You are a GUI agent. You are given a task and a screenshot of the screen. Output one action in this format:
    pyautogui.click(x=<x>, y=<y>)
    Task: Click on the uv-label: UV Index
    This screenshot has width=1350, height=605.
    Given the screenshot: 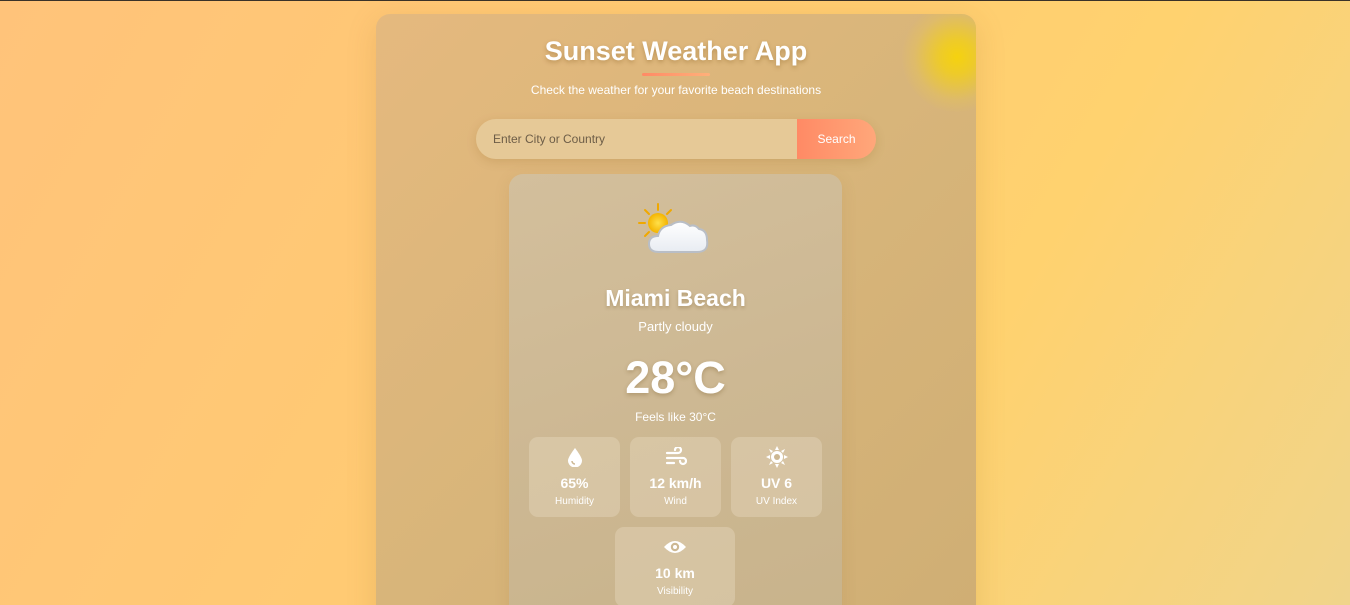 What is the action you would take?
    pyautogui.click(x=776, y=501)
    